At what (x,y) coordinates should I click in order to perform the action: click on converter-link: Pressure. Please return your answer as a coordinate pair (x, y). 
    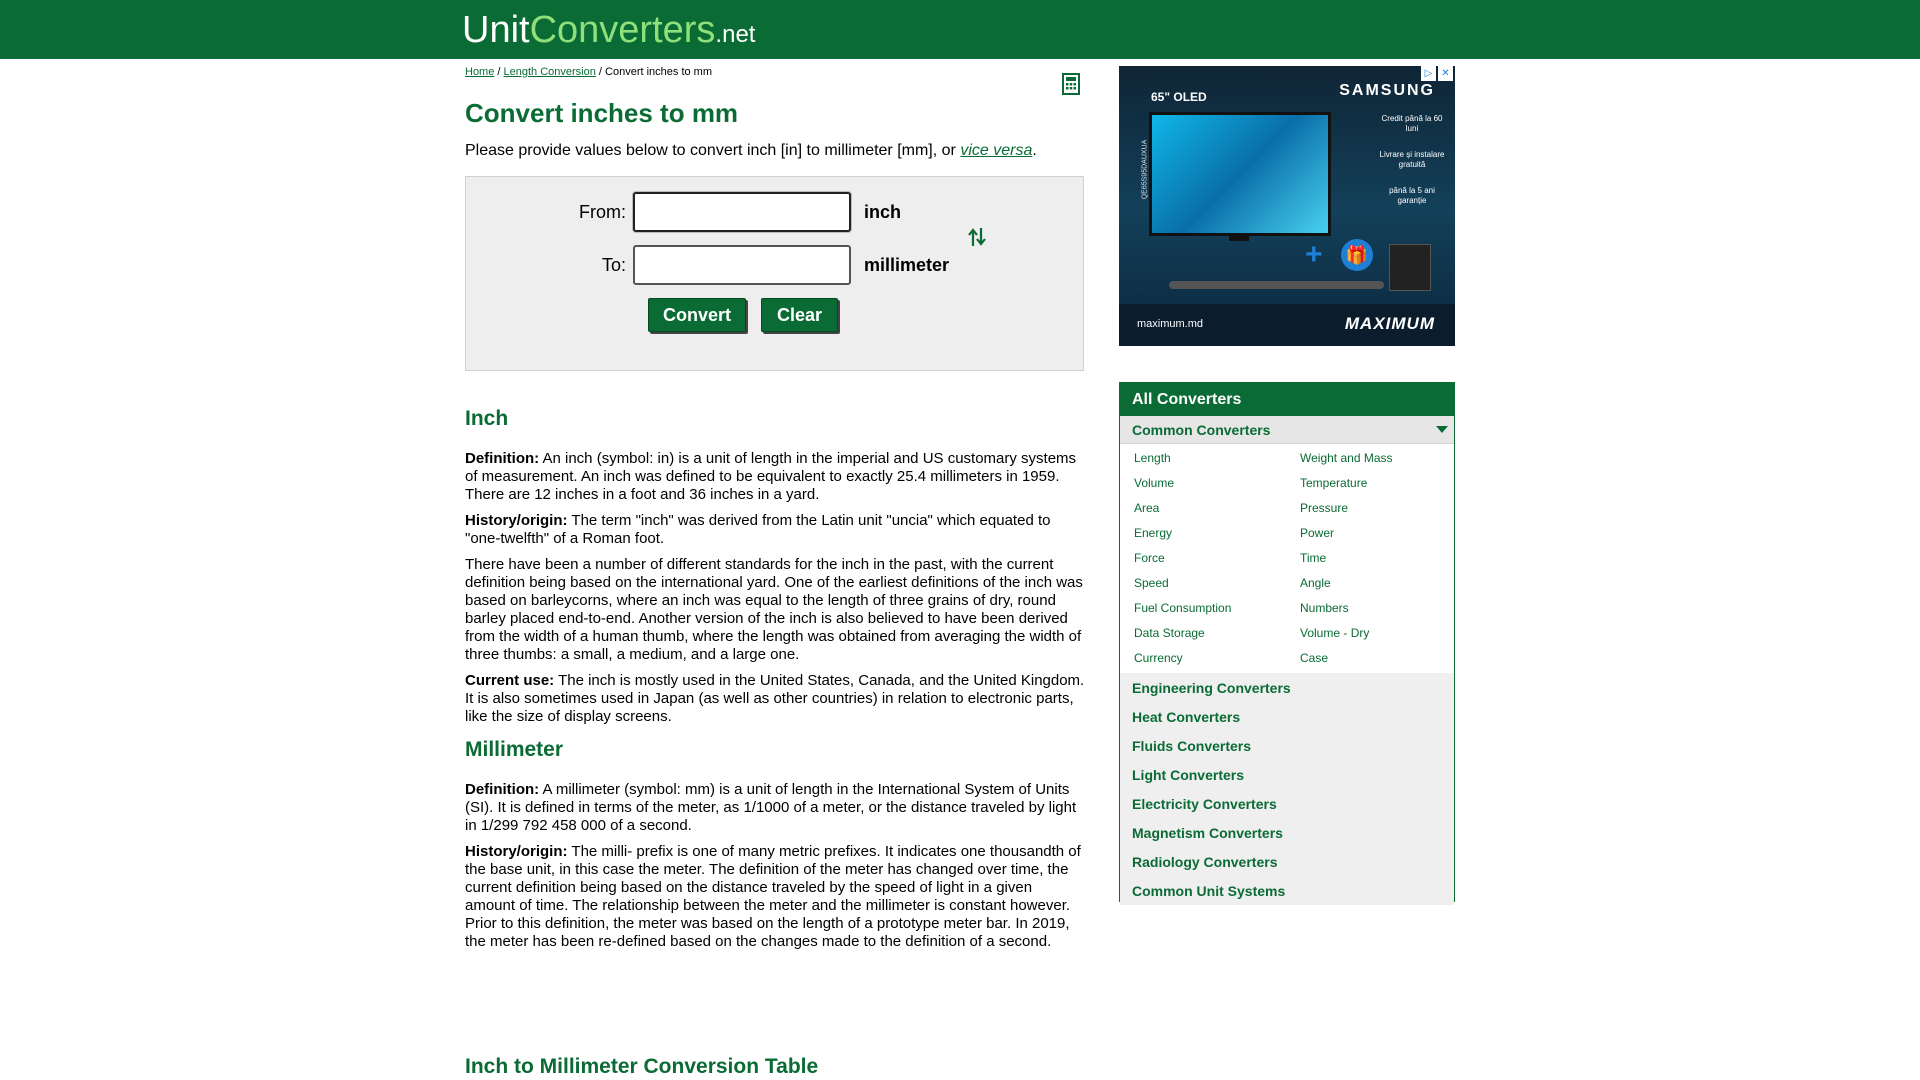
    Looking at the image, I should click on (1383, 508).